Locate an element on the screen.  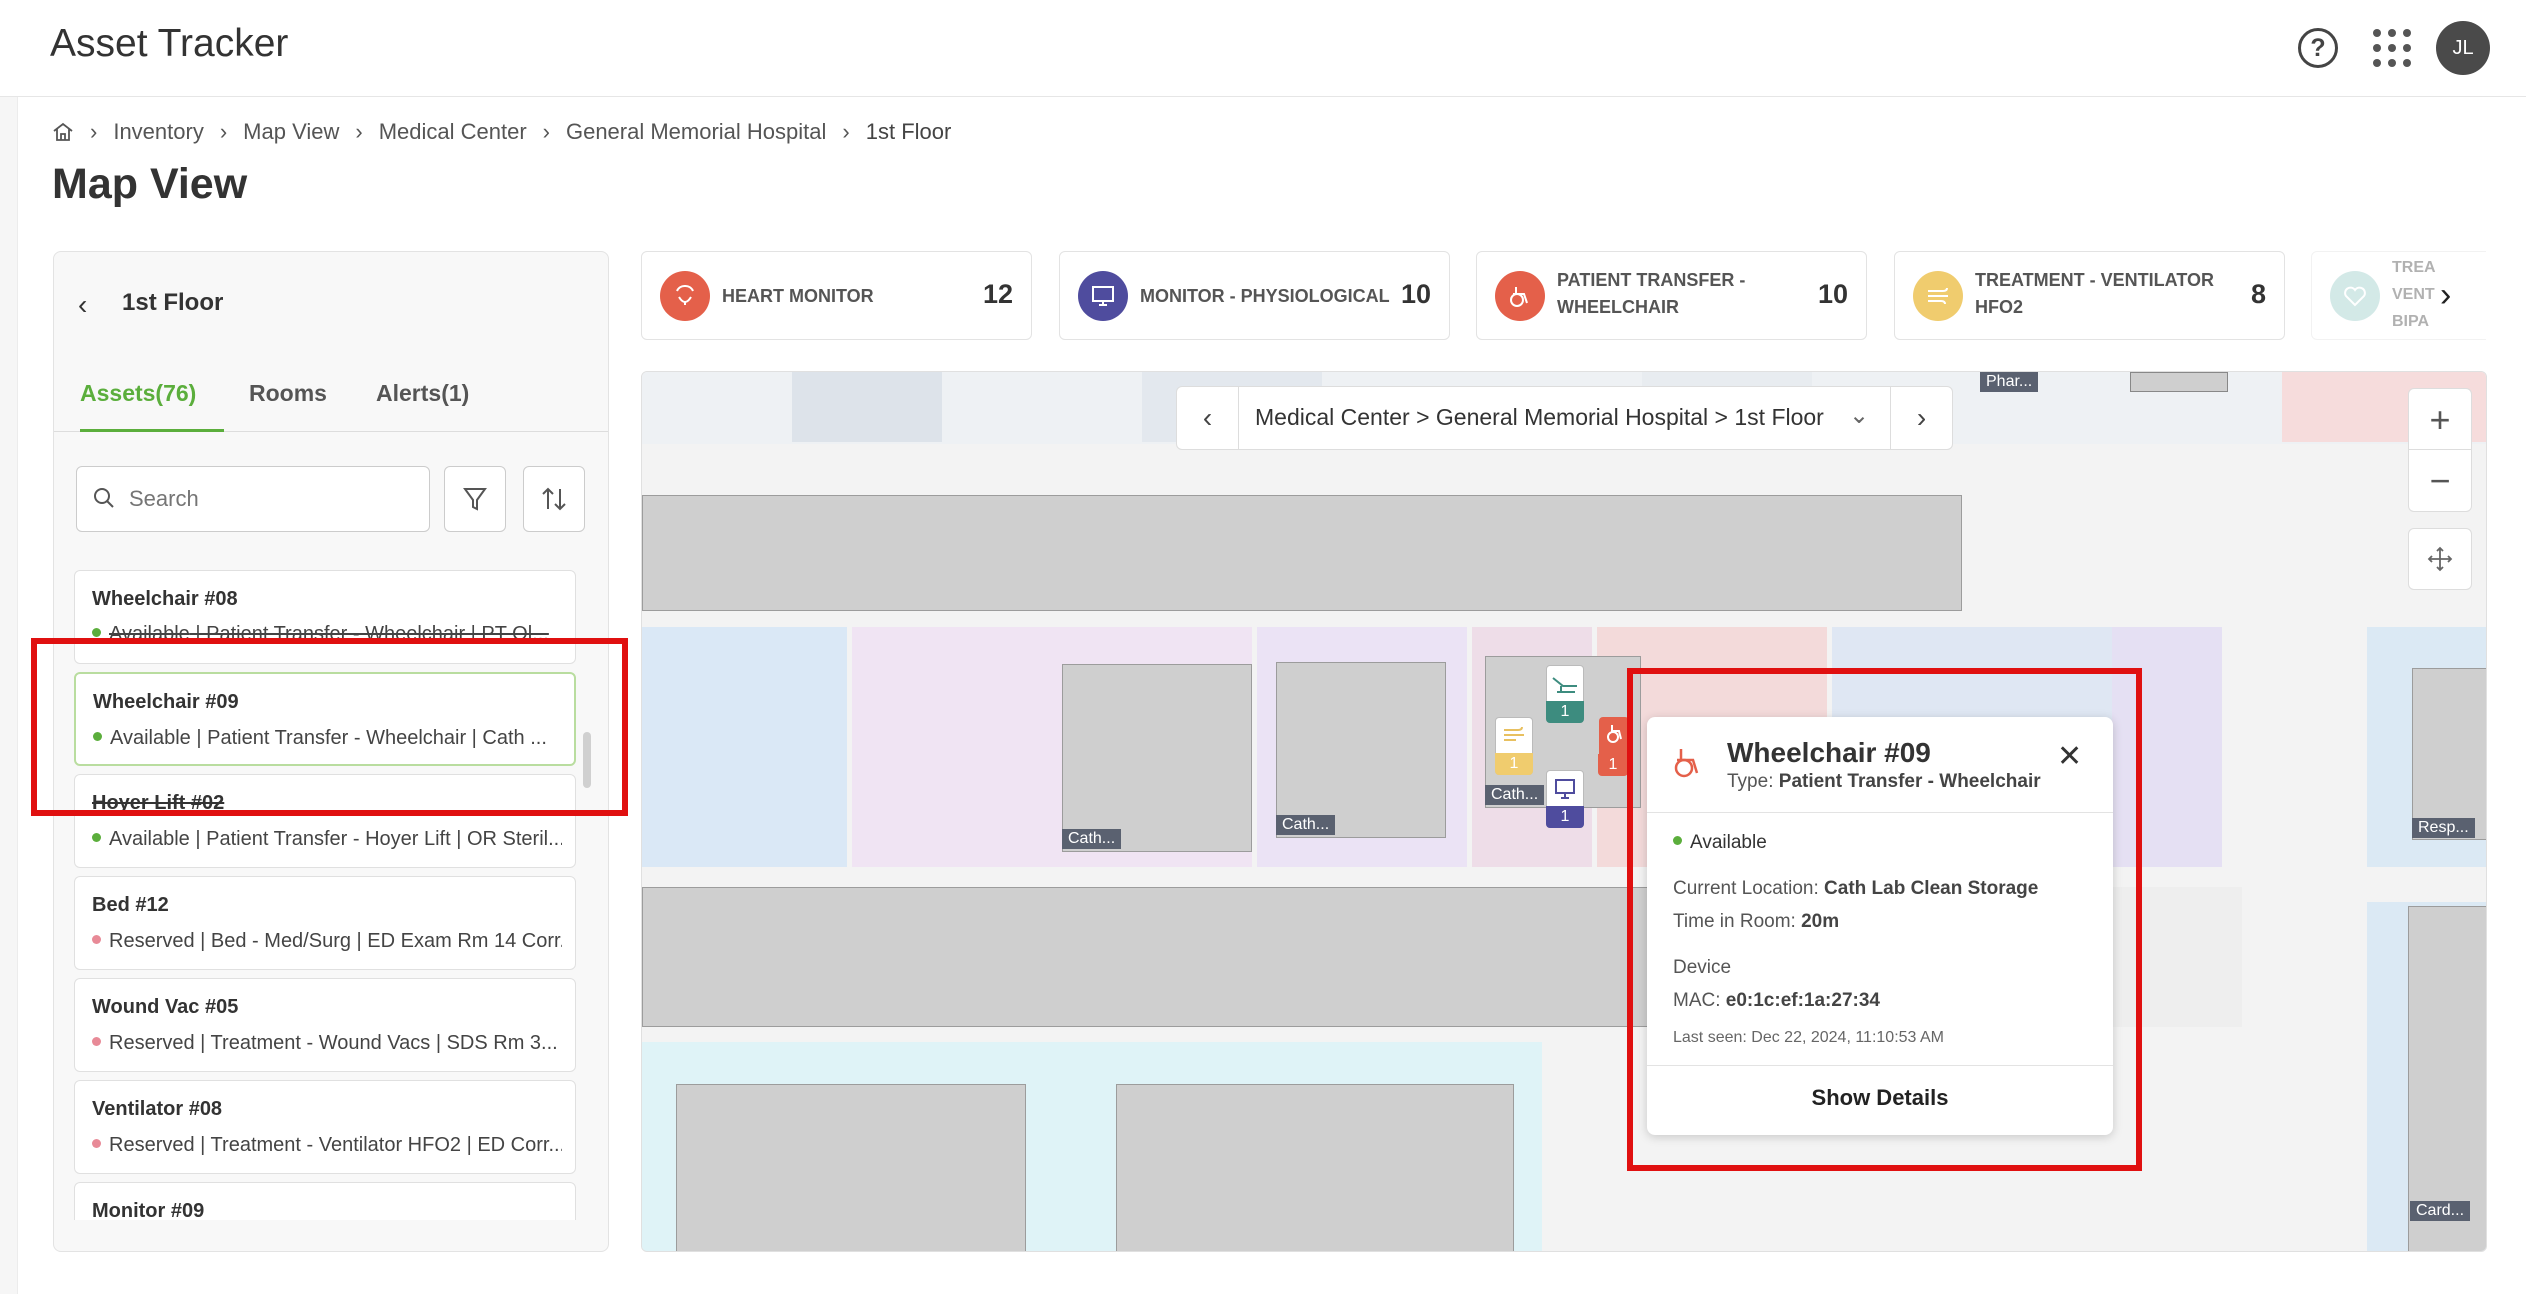
recenter-button is located at coordinates (2440, 559).